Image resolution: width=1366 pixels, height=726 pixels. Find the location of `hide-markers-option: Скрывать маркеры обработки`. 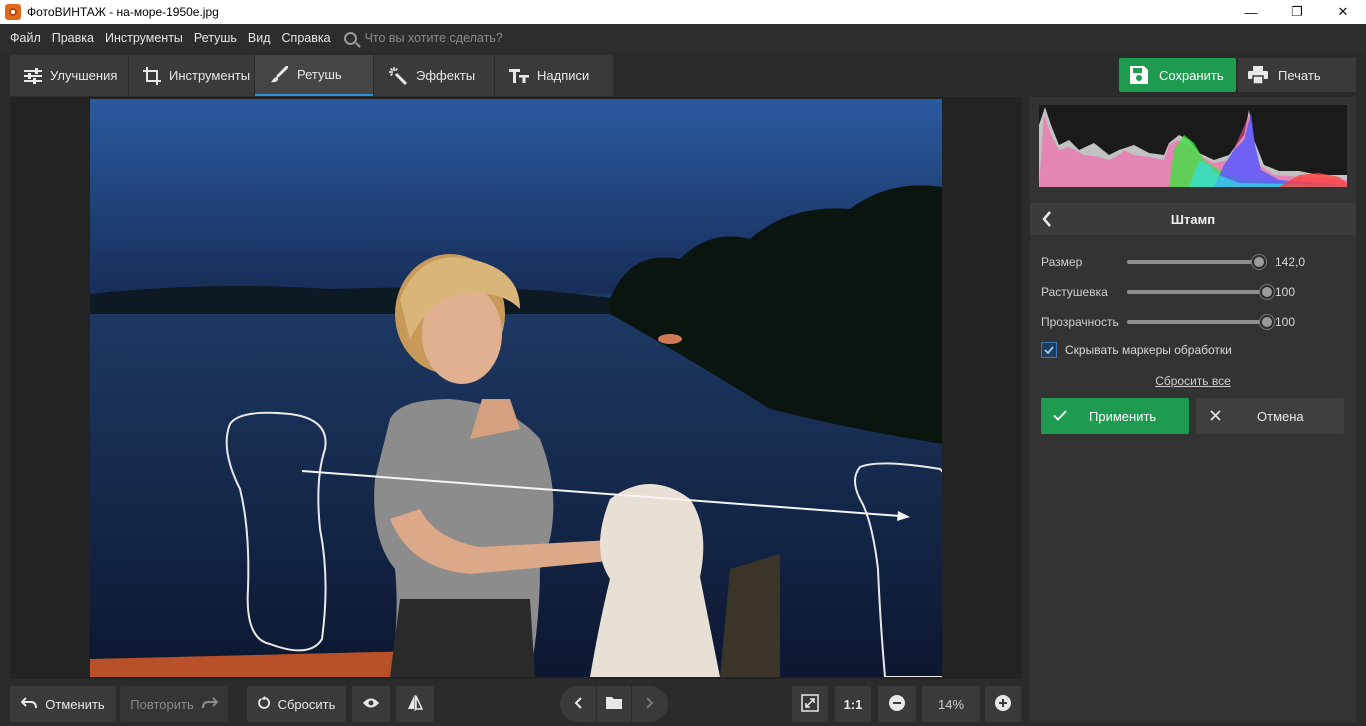

hide-markers-option: Скрывать маркеры обработки is located at coordinates (1136, 350).